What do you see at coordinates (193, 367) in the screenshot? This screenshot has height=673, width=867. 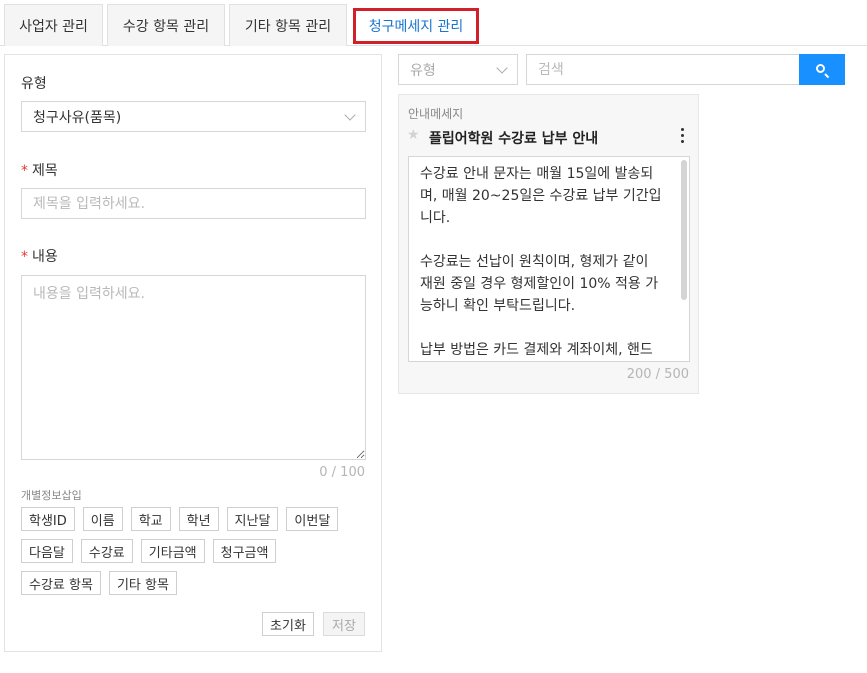 I see `content-textarea` at bounding box center [193, 367].